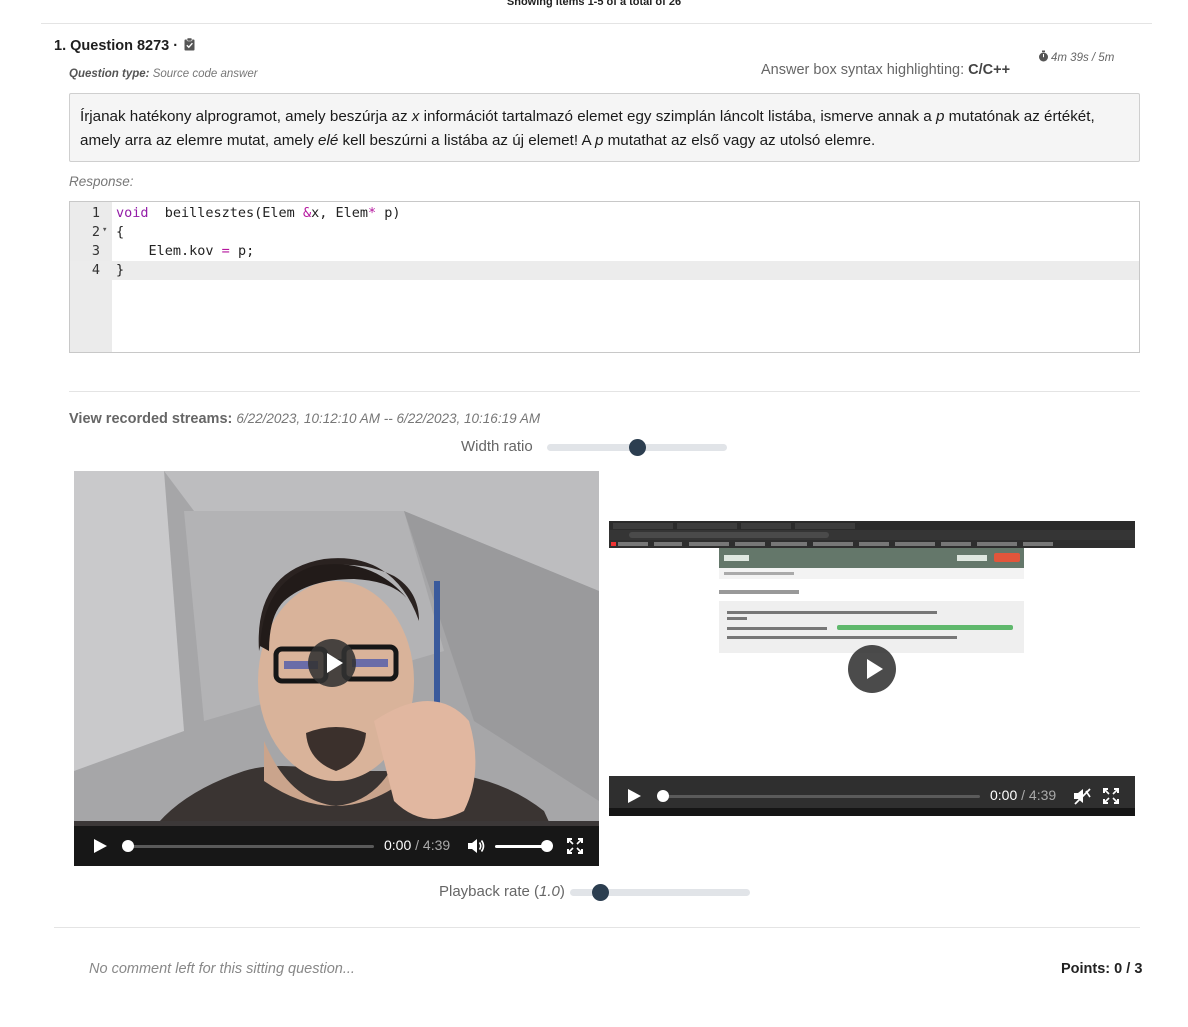  I want to click on code-token: {, so click(120, 232).